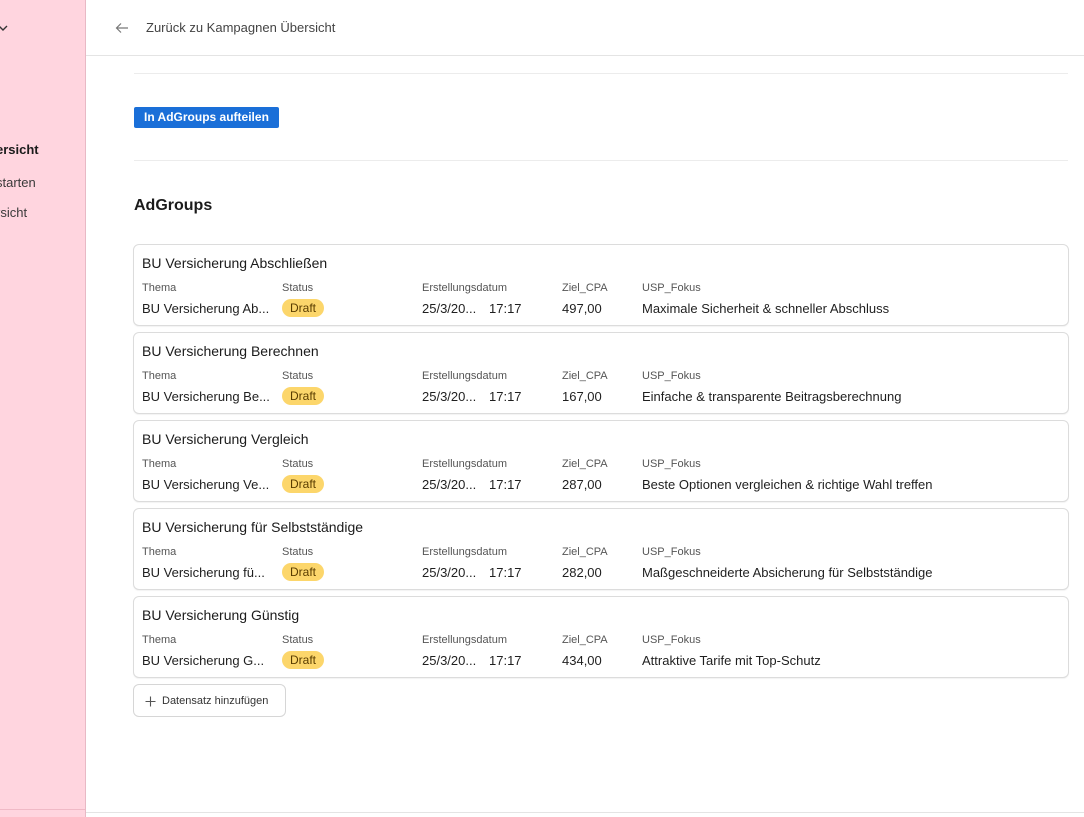 The image size is (1084, 817). Describe the element at coordinates (18, 182) in the screenshot. I see `sidebar-item-start: starten` at that location.